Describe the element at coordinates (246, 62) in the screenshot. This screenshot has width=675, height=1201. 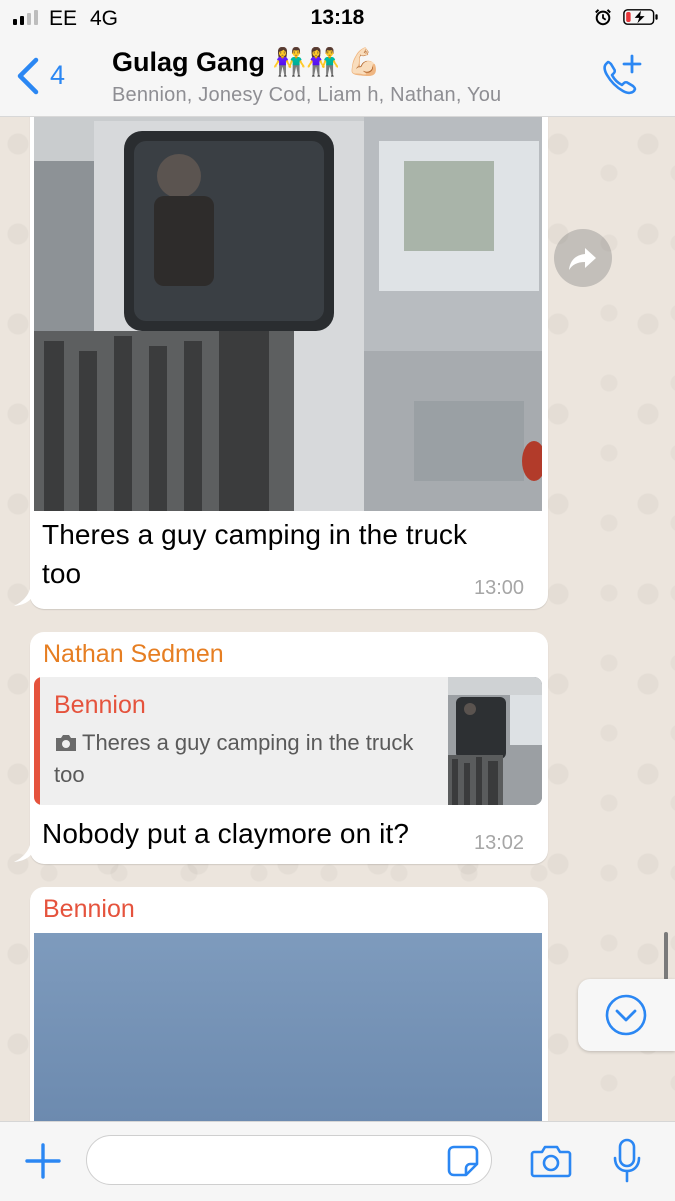
I see `chat-title: Gulag Gang 👫👫 💪🏻` at that location.